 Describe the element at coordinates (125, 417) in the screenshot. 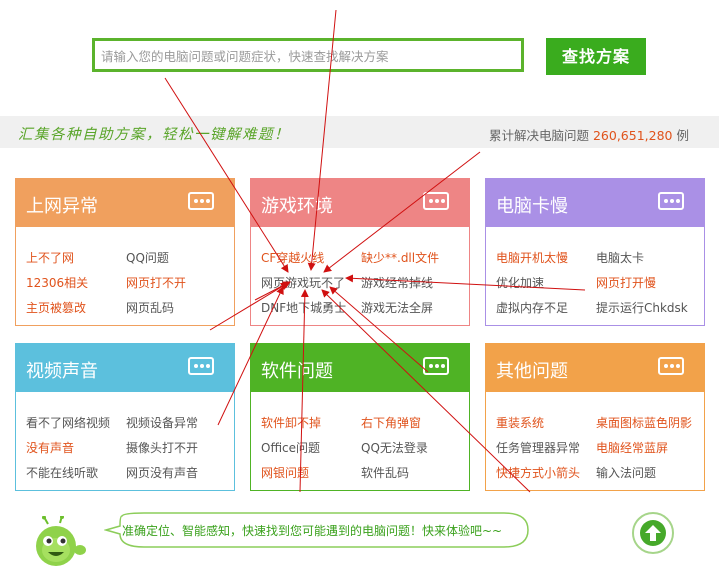

I see `card-video-audio: 视频声音看不了网络视频 视频设备异常没有声音 摄像头打不开不能在线听歌 网页没有声音` at that location.